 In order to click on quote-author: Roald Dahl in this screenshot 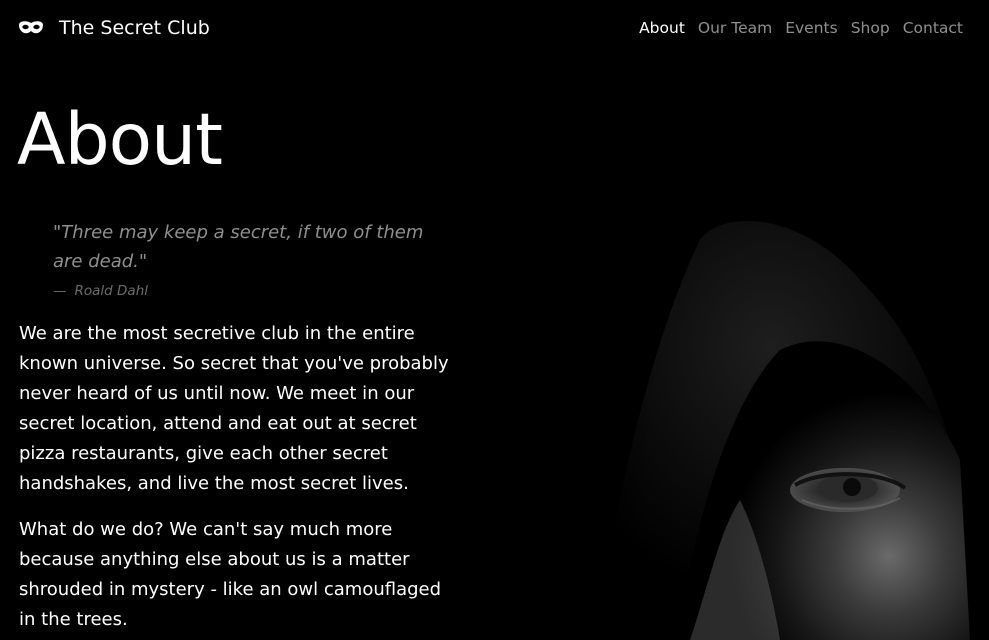, I will do `click(111, 291)`.